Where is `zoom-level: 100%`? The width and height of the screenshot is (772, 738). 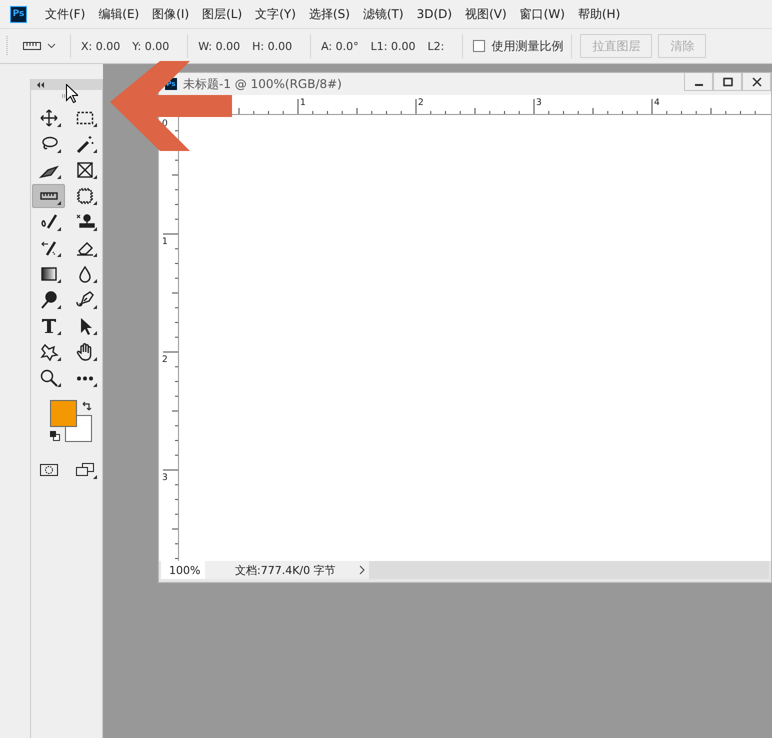 zoom-level: 100% is located at coordinates (183, 570).